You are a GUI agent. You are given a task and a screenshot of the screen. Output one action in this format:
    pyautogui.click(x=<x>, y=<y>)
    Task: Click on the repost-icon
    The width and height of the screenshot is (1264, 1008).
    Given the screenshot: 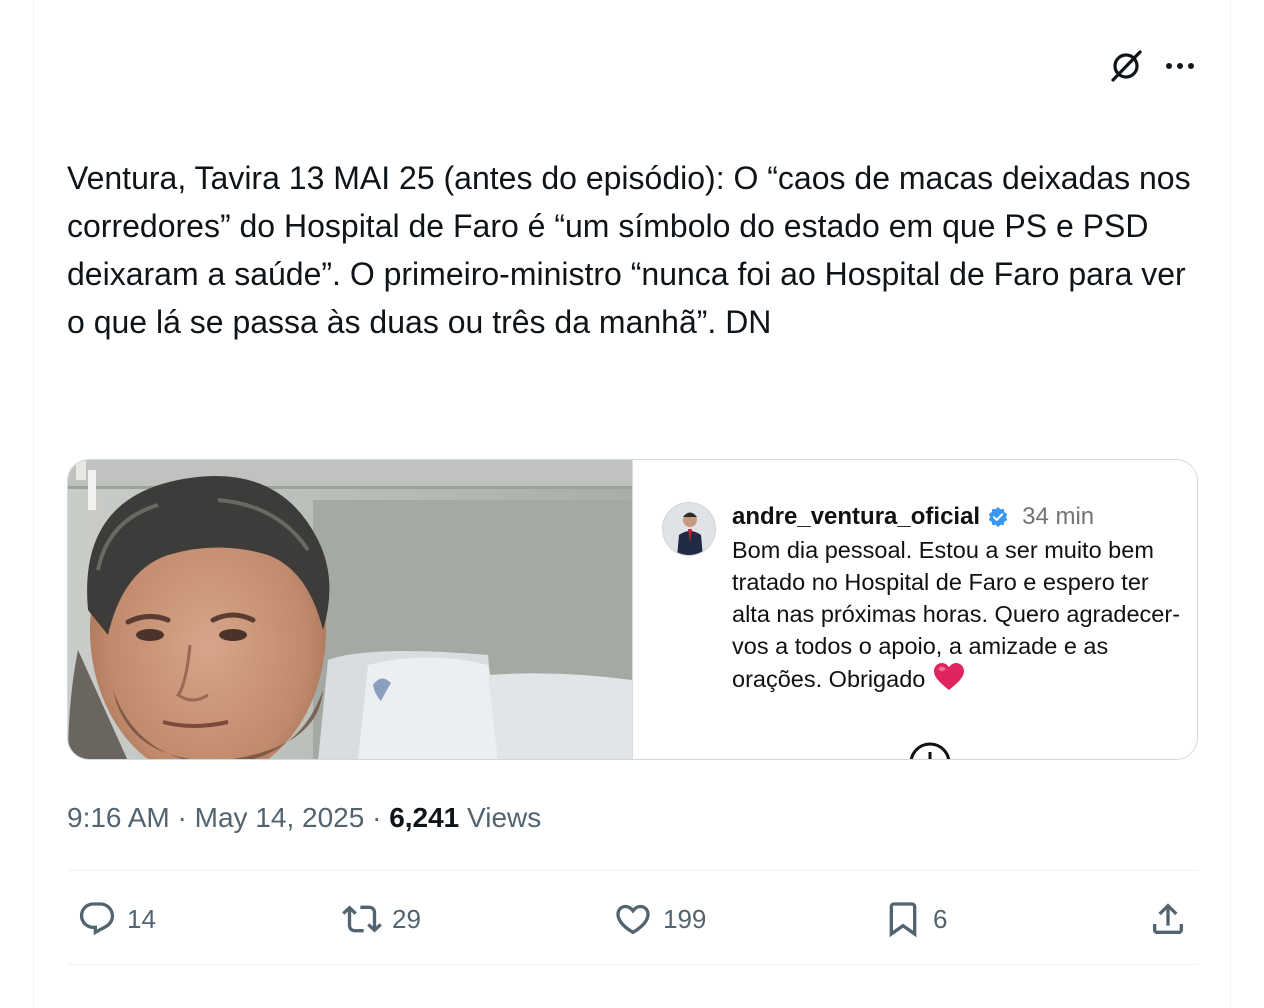 What is the action you would take?
    pyautogui.click(x=362, y=919)
    